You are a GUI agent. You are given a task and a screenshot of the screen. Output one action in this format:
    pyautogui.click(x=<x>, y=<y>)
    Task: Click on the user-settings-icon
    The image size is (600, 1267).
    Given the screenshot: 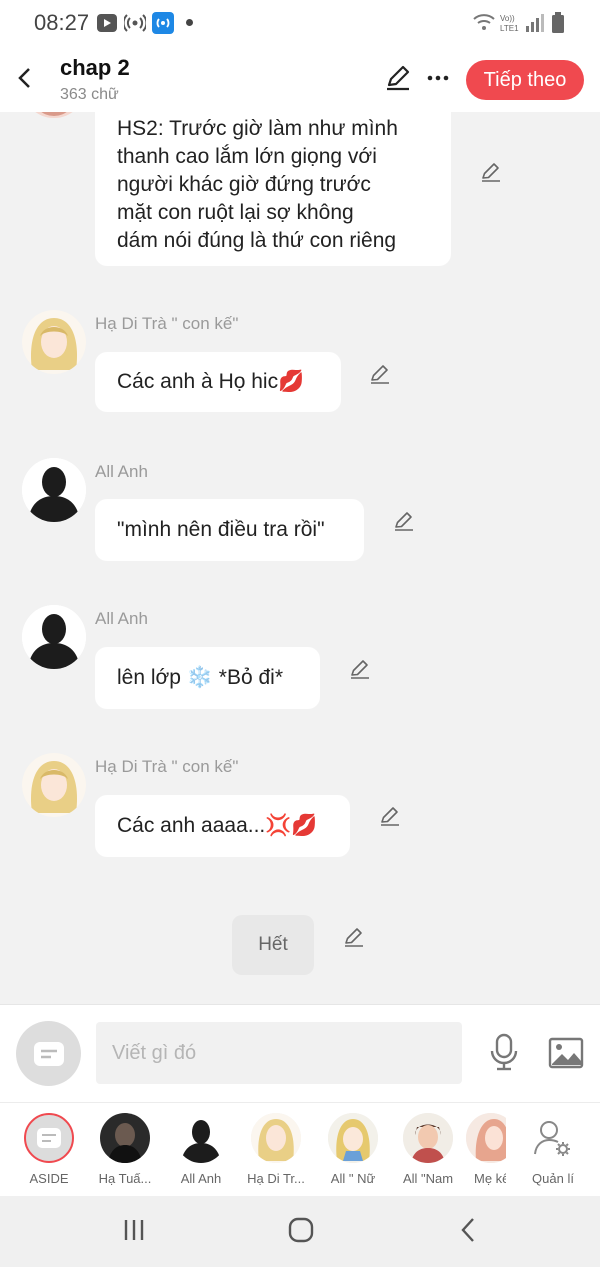 What is the action you would take?
    pyautogui.click(x=552, y=1138)
    